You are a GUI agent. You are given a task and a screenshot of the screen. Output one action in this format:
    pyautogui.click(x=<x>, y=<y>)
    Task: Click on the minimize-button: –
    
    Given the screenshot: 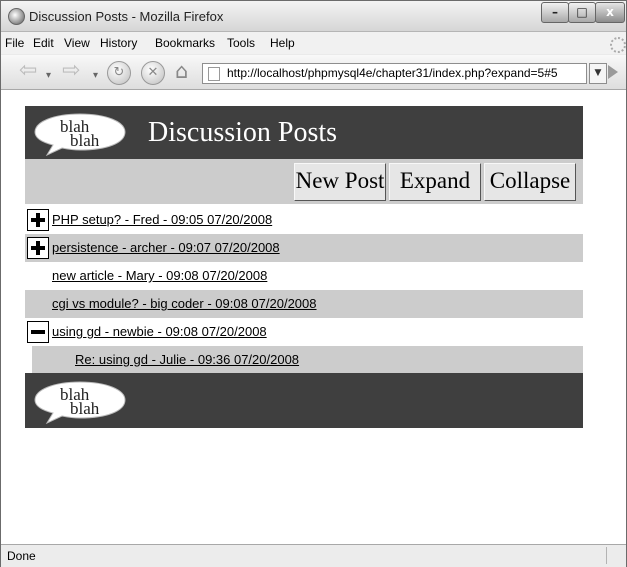 What is the action you would take?
    pyautogui.click(x=555, y=12)
    